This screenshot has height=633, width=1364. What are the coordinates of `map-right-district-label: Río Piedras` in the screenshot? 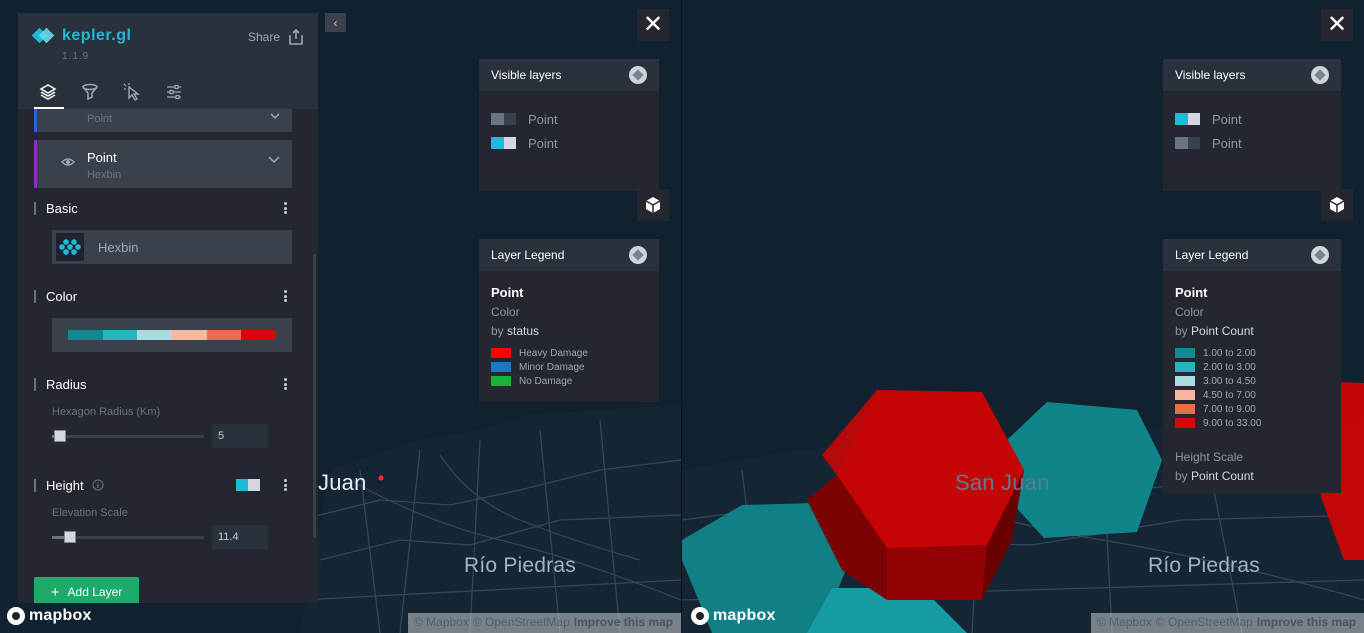 It's located at (1204, 565).